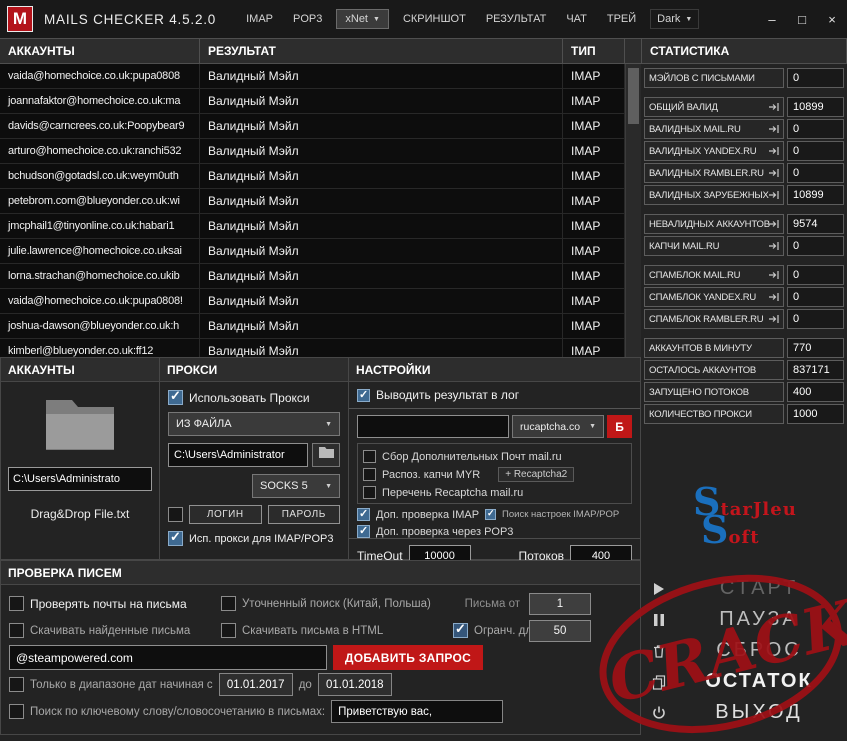 The width and height of the screenshot is (847, 741). I want to click on proxy-source-value: ИЗ ФАЙЛА, so click(204, 424).